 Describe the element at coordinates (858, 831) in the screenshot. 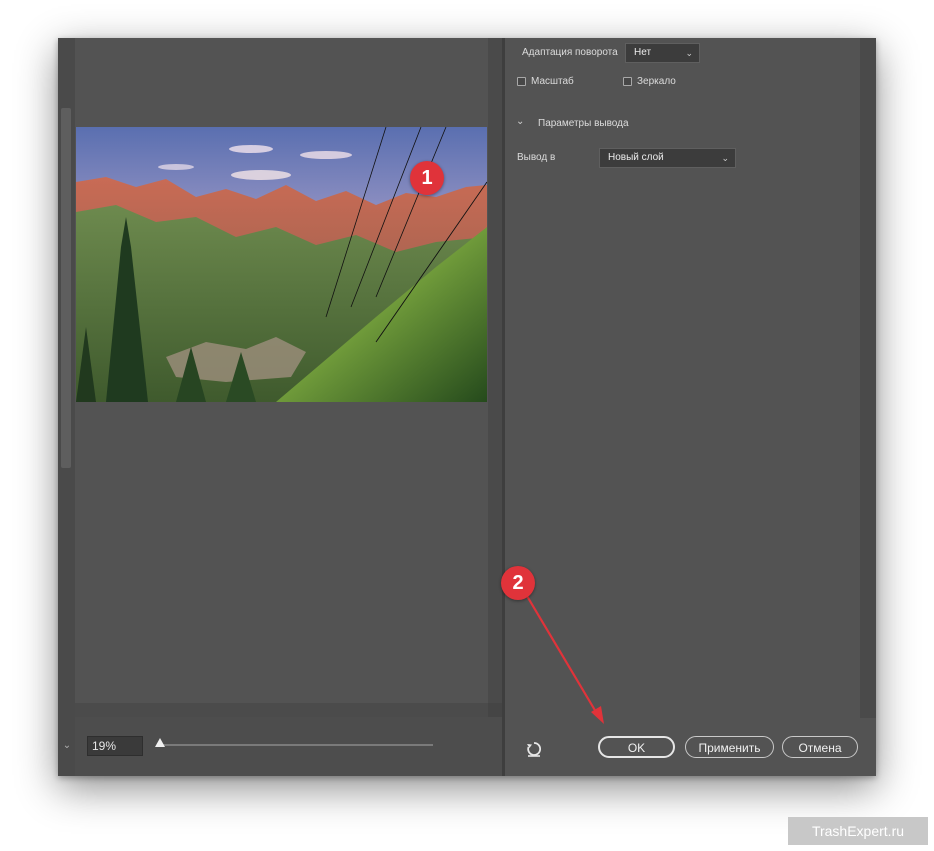

I see `watermark: TrashExpert.ru` at that location.